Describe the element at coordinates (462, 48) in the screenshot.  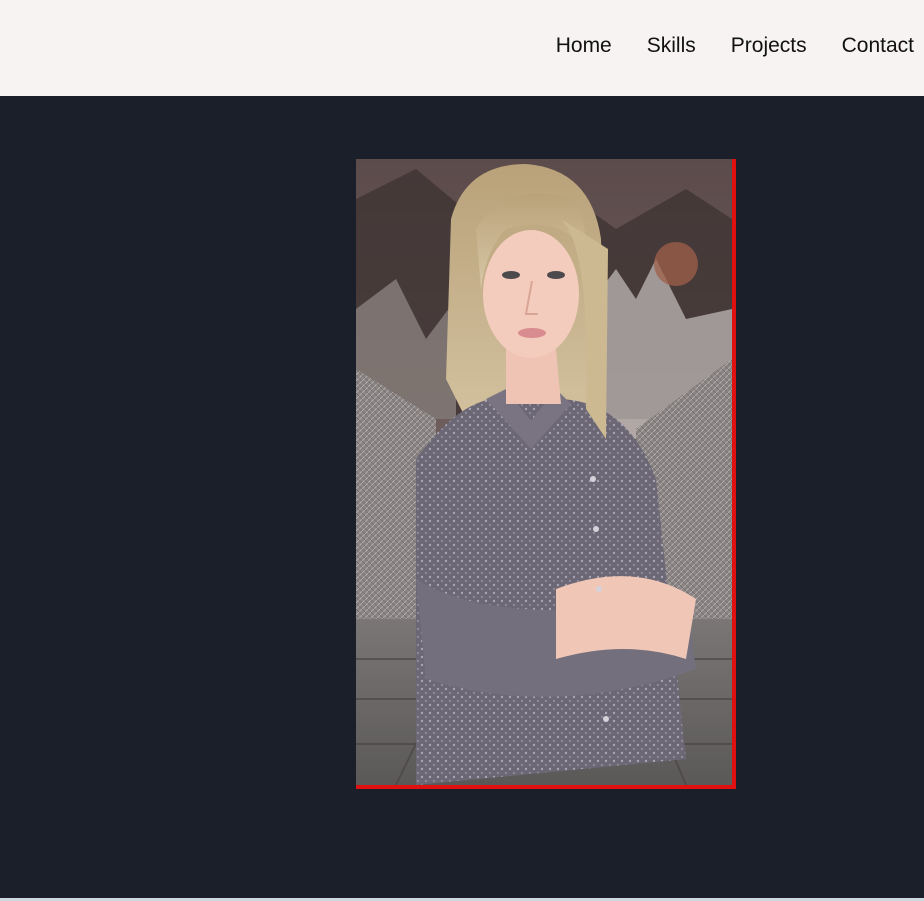
I see `site-header: Home Skills Projects Contact` at that location.